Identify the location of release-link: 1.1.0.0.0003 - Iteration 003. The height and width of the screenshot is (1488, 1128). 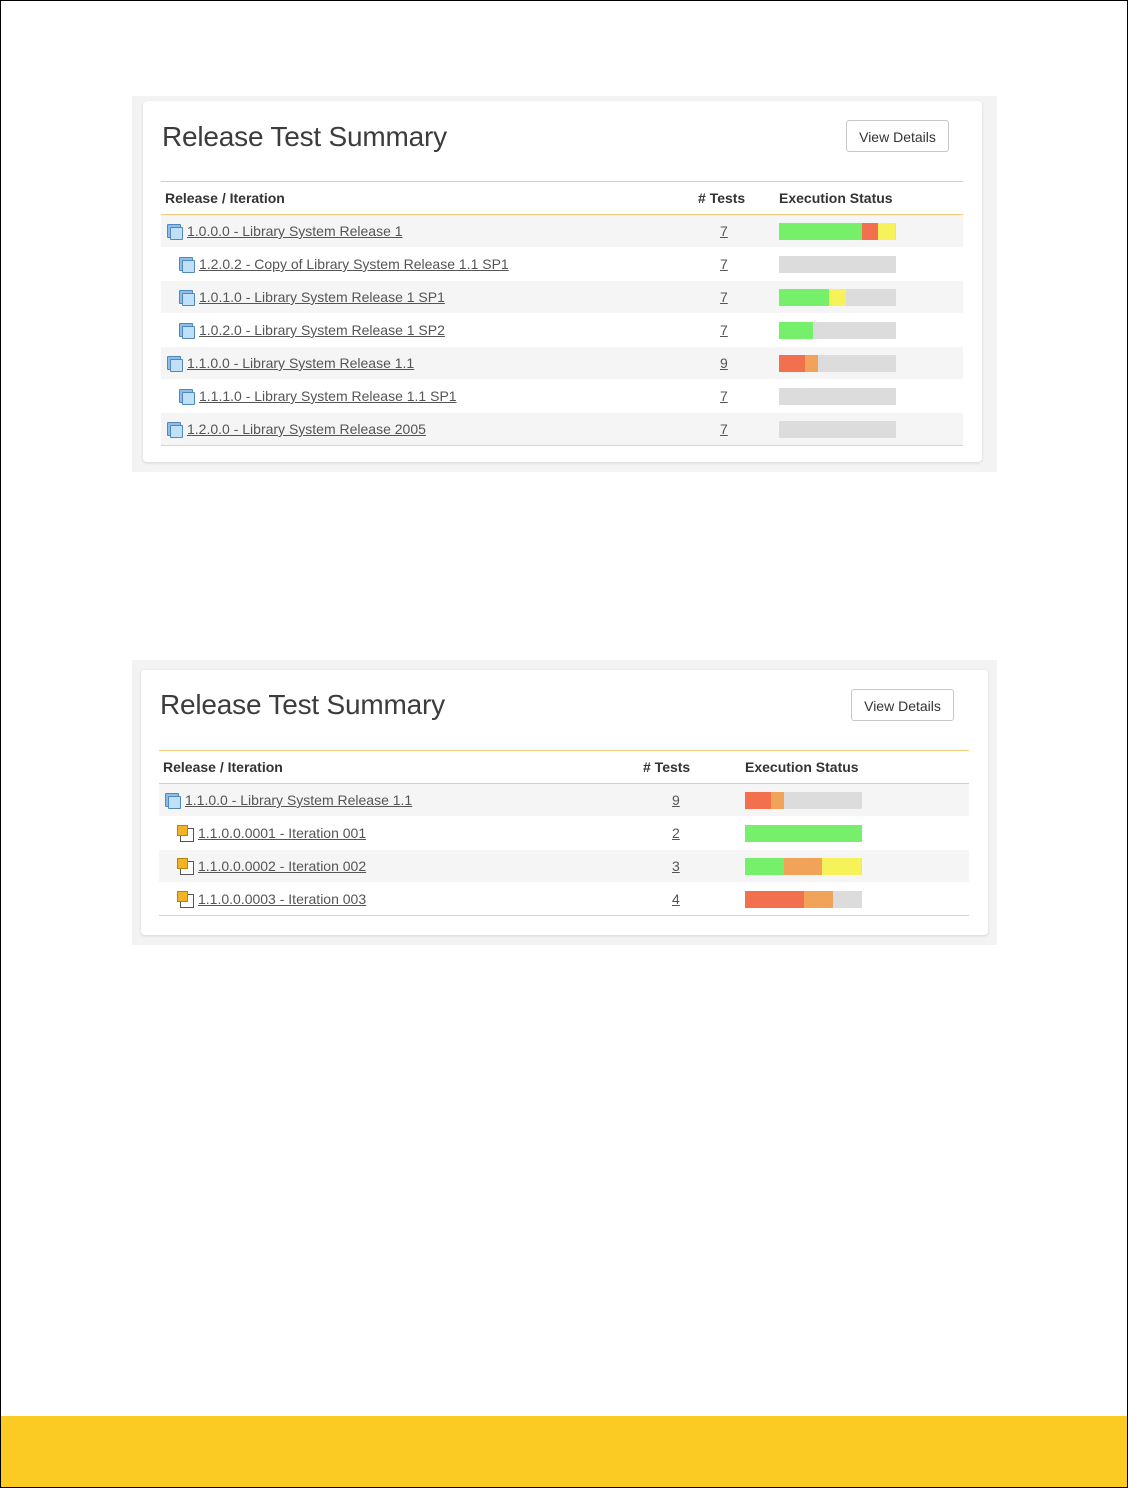
(282, 899).